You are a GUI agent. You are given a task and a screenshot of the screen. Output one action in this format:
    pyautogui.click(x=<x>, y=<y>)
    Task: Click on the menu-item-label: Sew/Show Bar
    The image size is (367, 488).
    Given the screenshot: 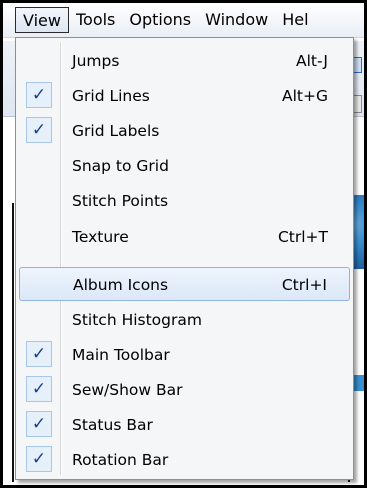 What is the action you would take?
    pyautogui.click(x=127, y=390)
    